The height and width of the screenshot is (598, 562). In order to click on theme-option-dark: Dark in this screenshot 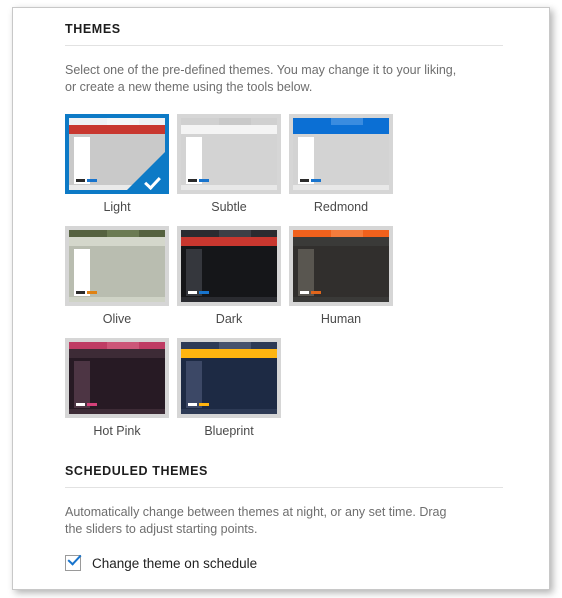, I will do `click(233, 276)`.